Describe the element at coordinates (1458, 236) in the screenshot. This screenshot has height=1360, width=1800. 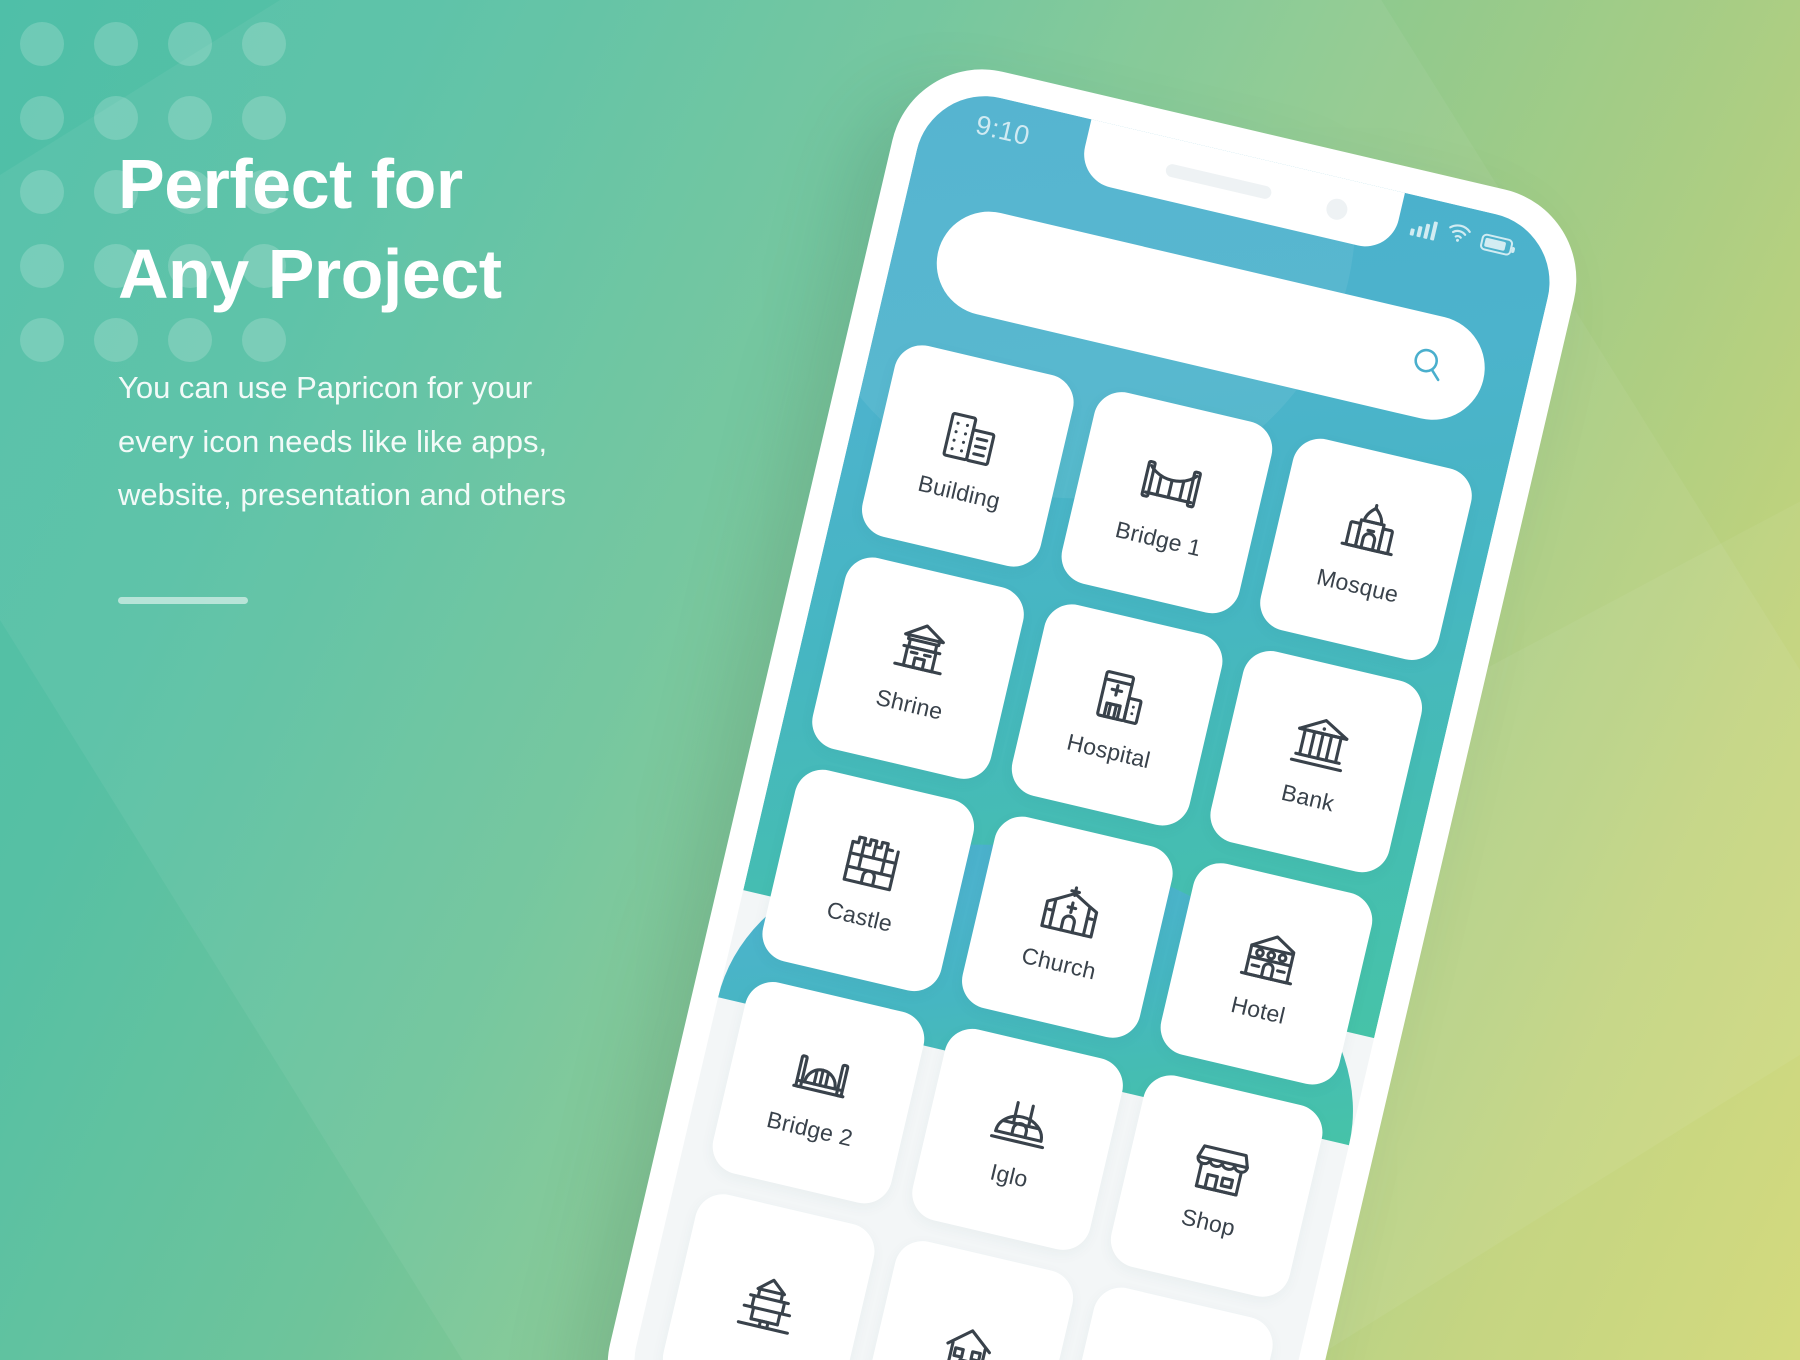
I see `wifi-icon` at that location.